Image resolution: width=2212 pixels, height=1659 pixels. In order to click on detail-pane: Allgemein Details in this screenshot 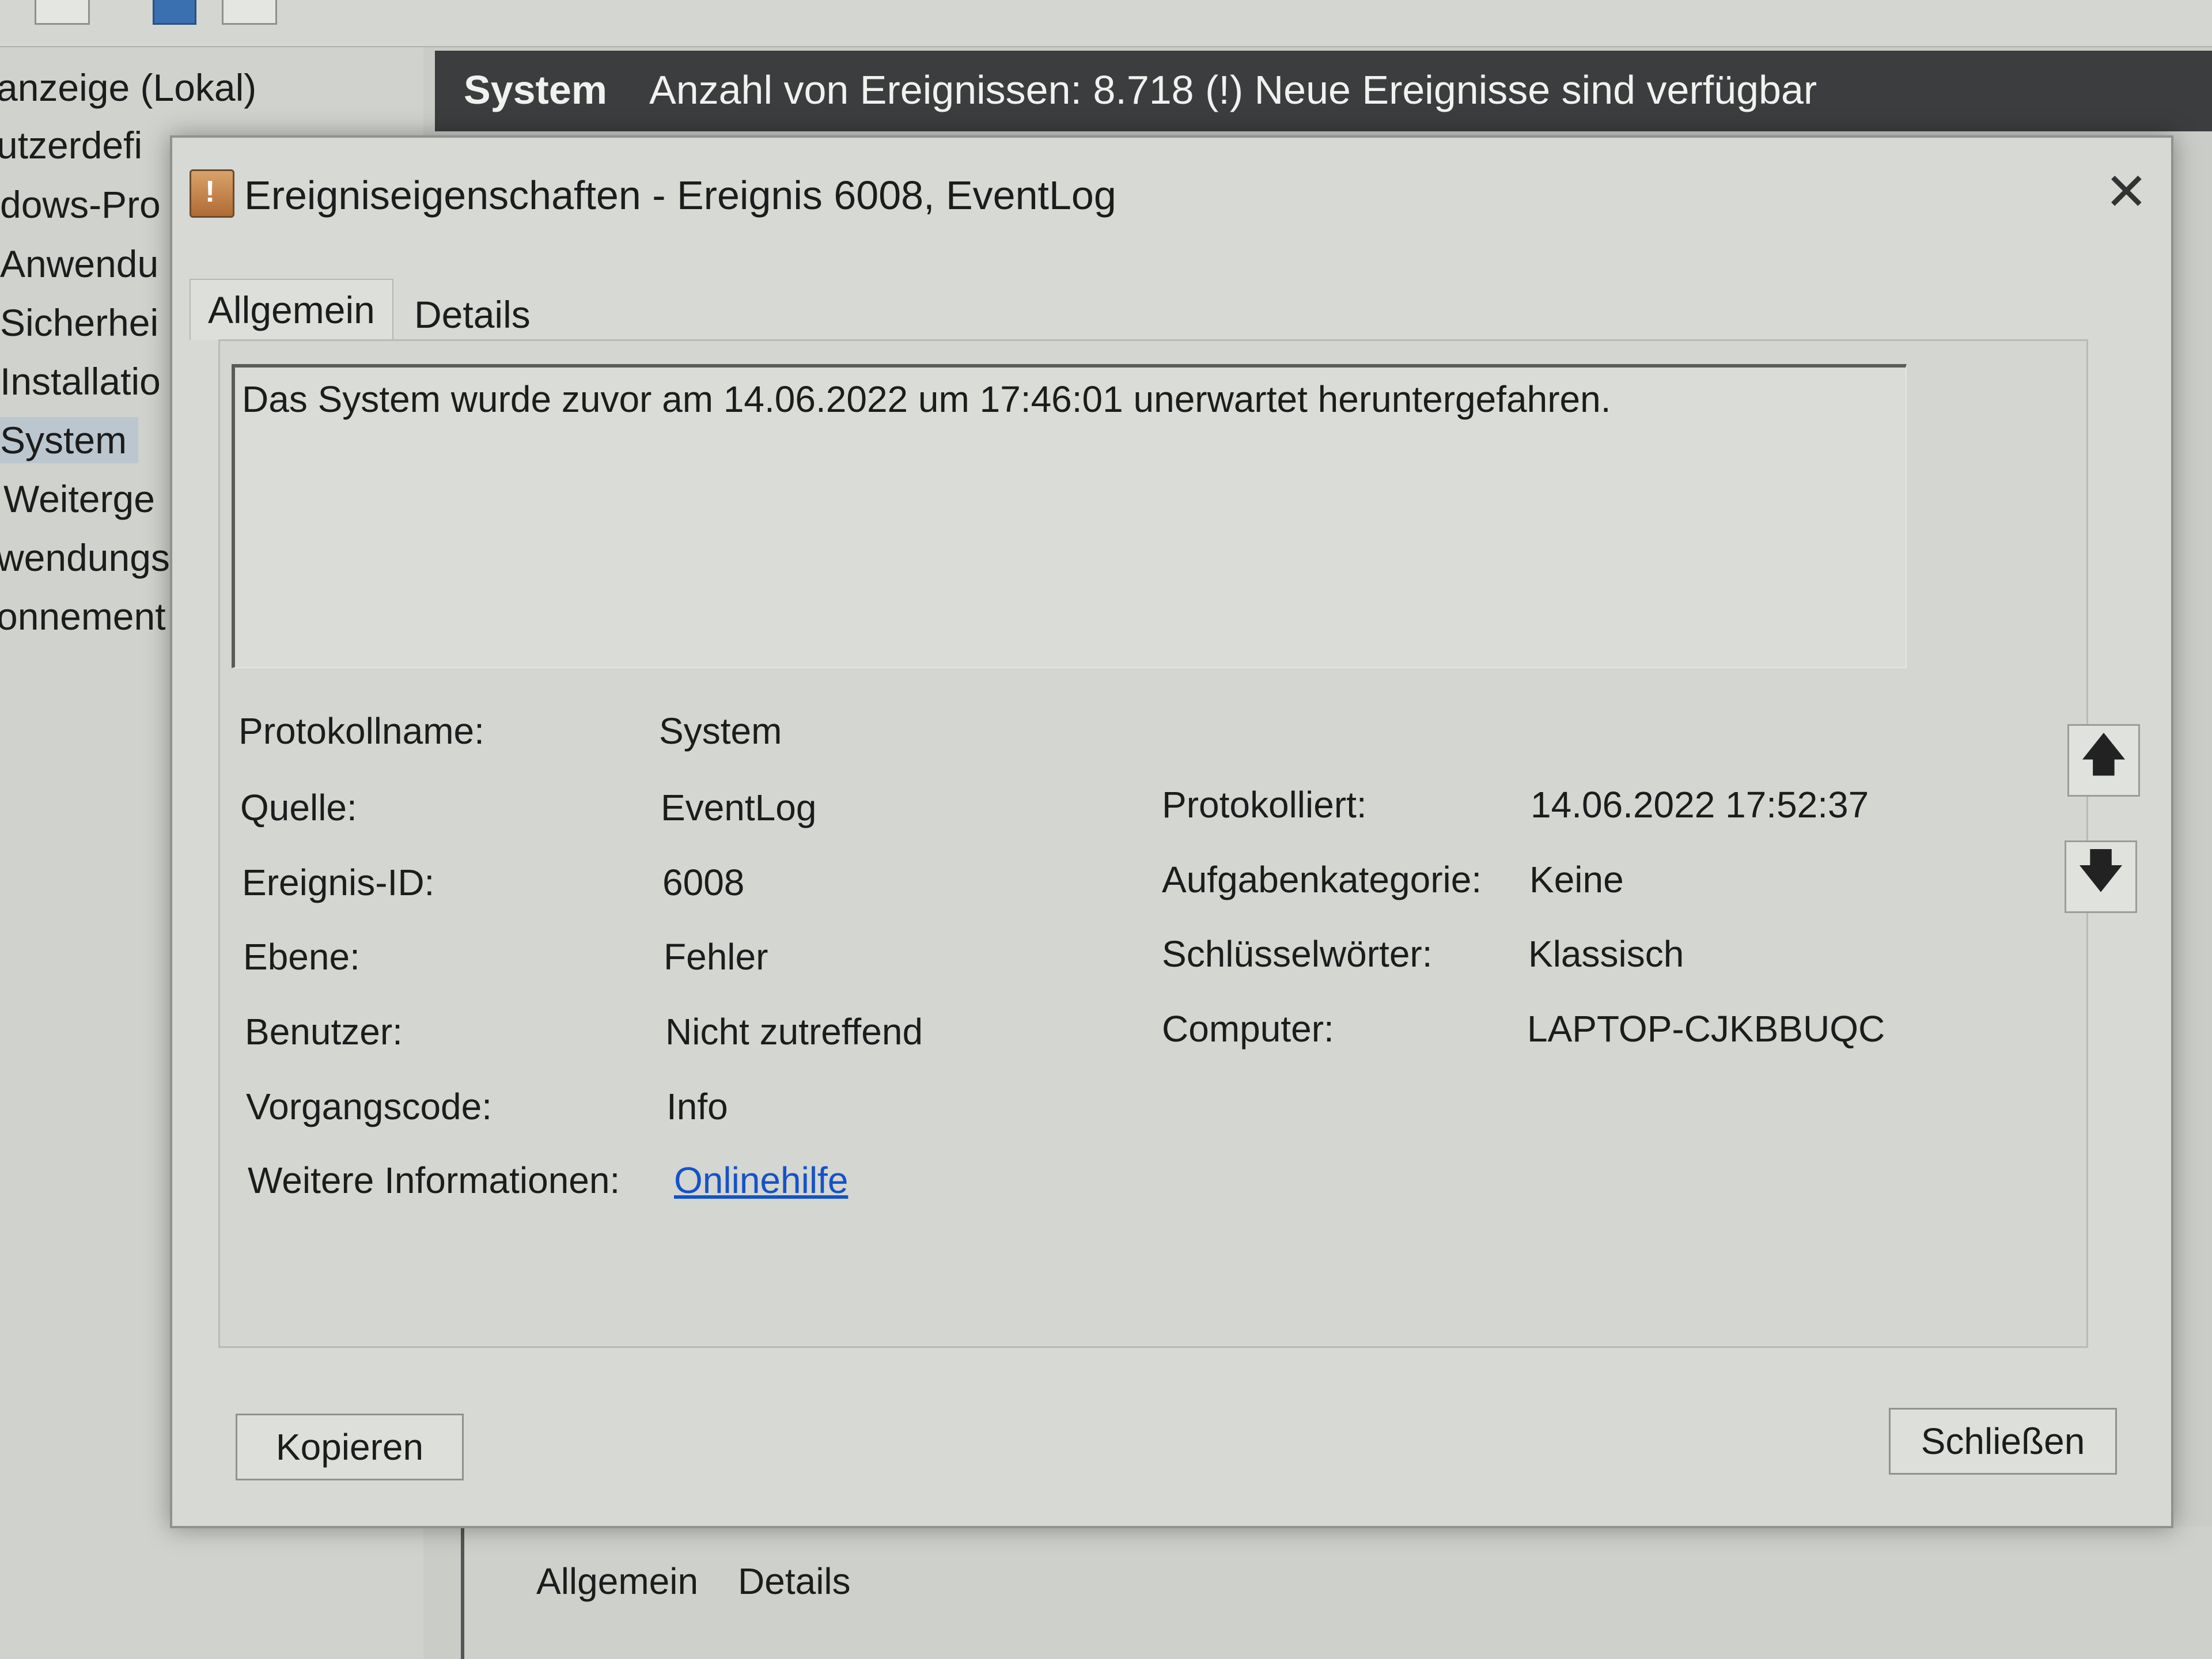, I will do `click(1336, 1593)`.